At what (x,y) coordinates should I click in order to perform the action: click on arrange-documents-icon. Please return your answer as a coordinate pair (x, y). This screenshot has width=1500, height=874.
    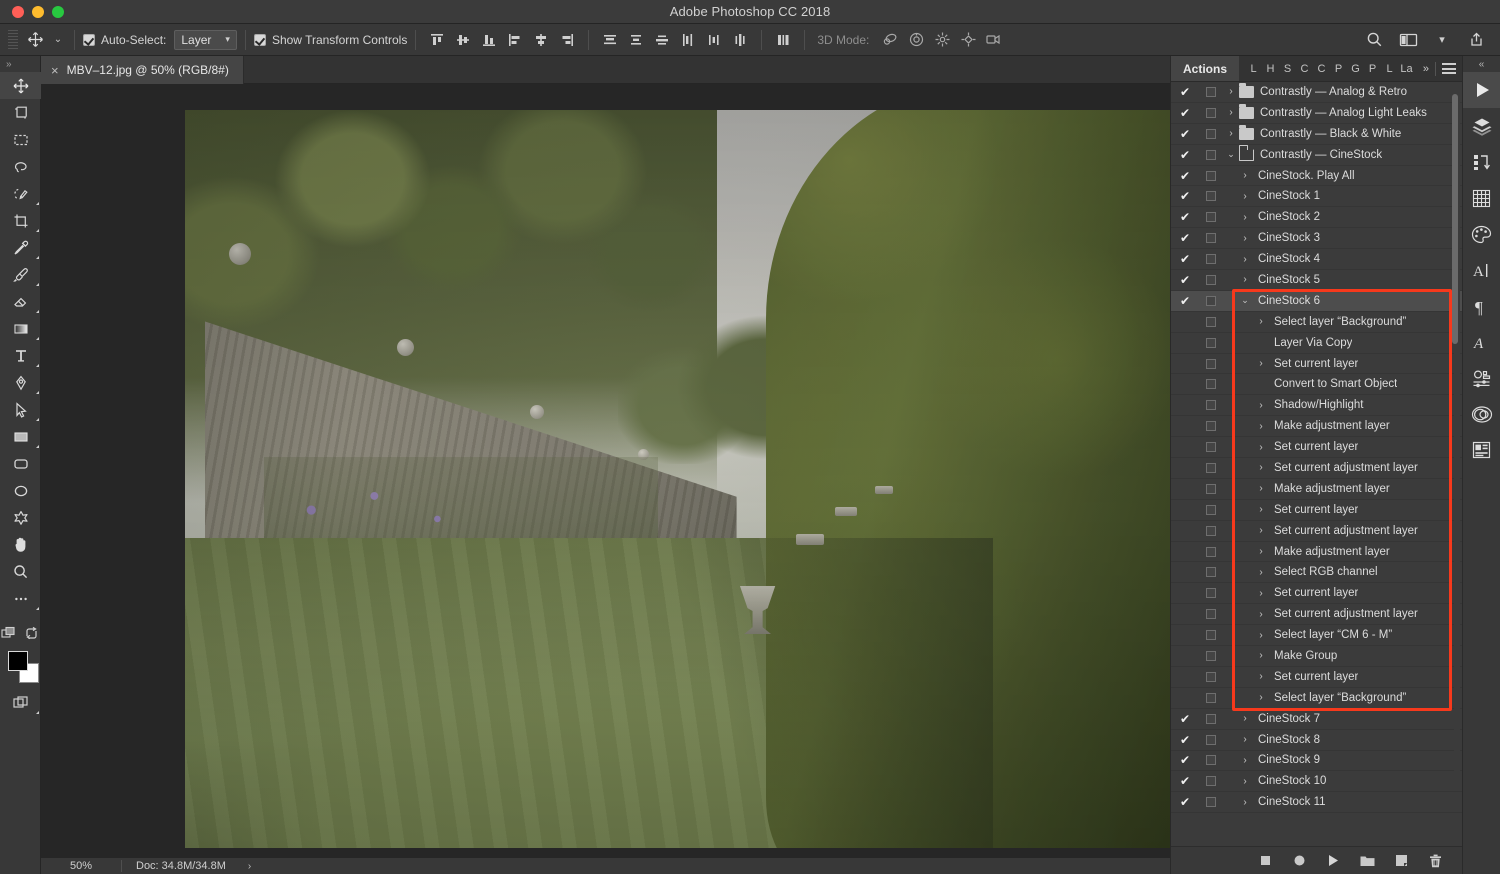
    Looking at the image, I should click on (1408, 40).